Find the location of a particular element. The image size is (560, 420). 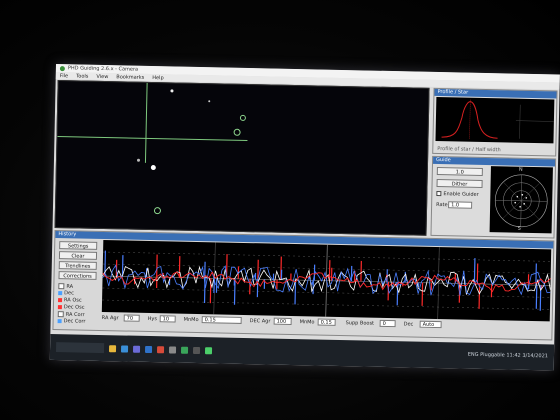

menu-file: File is located at coordinates (64, 76).